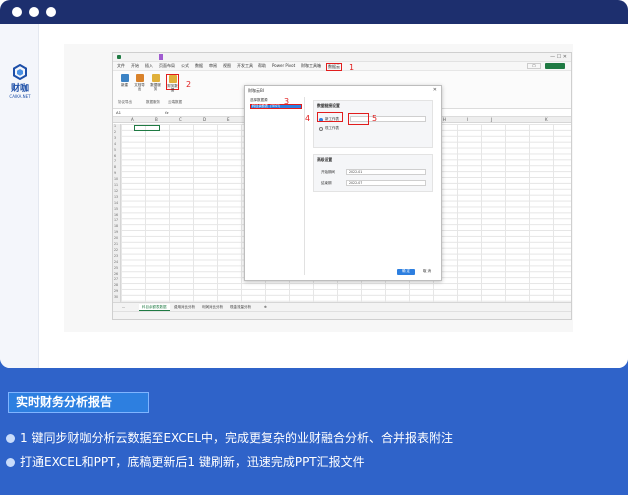 This screenshot has height=495, width=628. What do you see at coordinates (116, 279) in the screenshot?
I see `row-number: 27` at bounding box center [116, 279].